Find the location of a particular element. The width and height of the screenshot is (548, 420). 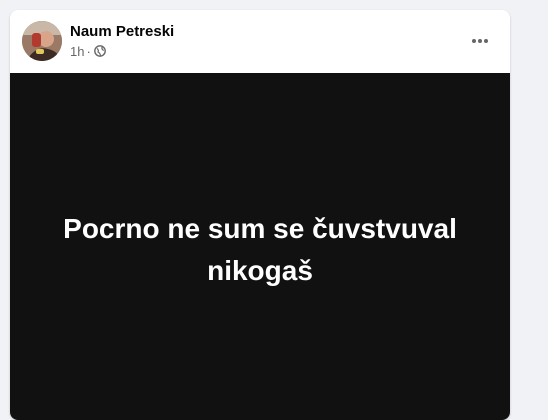

author-name: Naum Petreski is located at coordinates (122, 31).